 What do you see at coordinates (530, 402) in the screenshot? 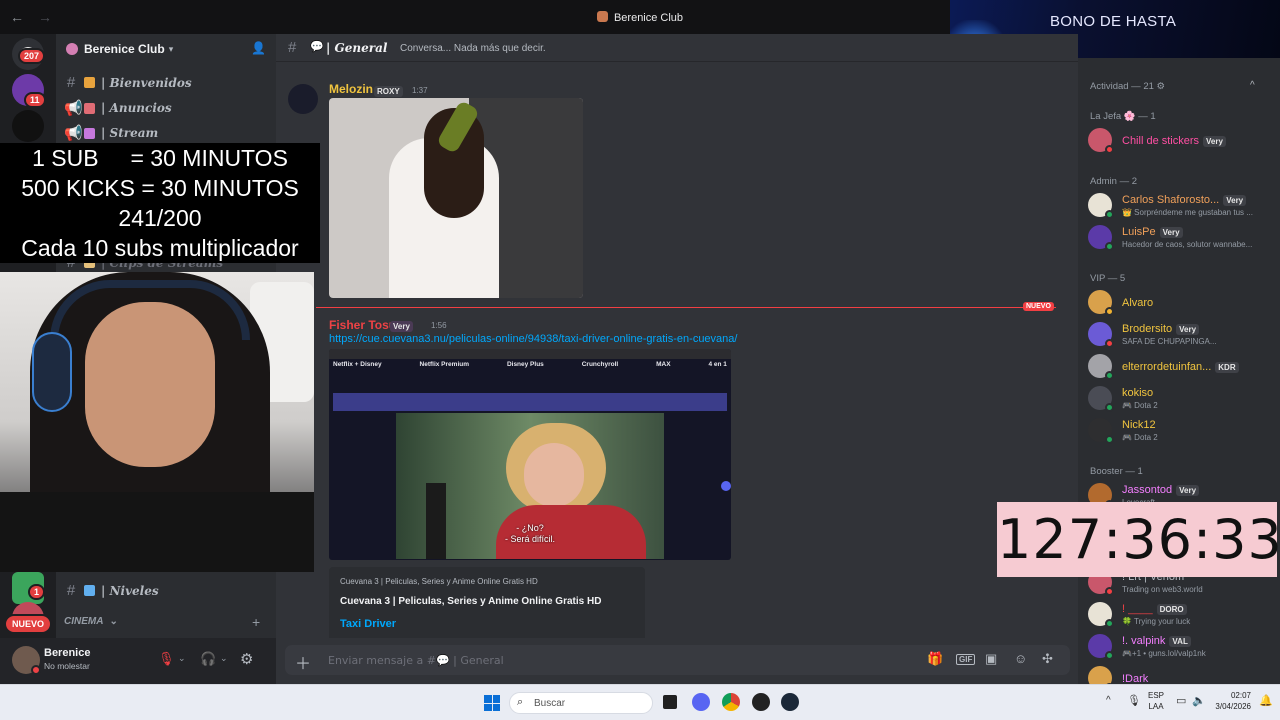
I see `language-bar` at bounding box center [530, 402].